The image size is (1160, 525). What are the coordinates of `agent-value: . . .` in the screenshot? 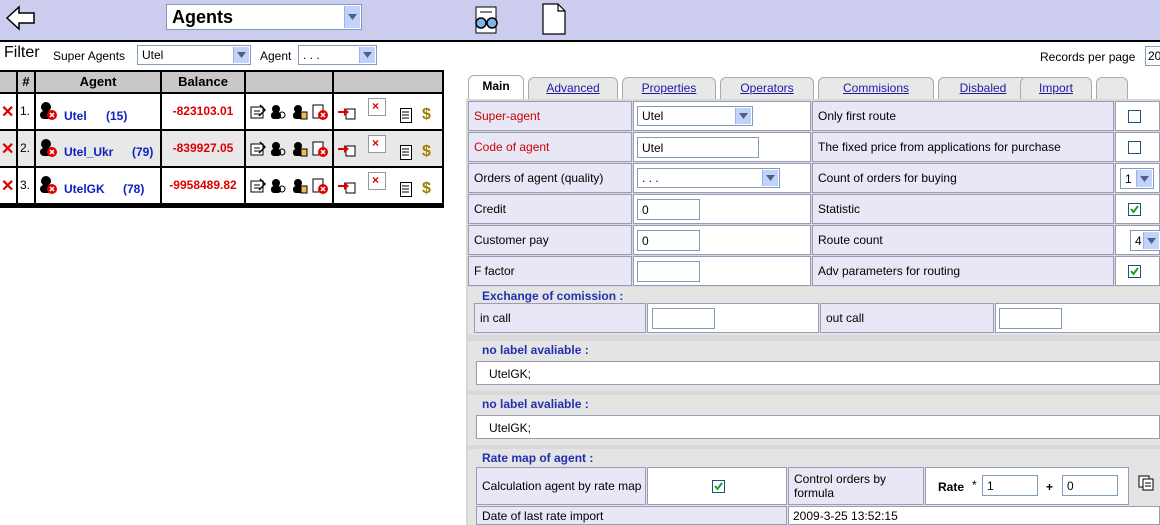 It's located at (311, 55).